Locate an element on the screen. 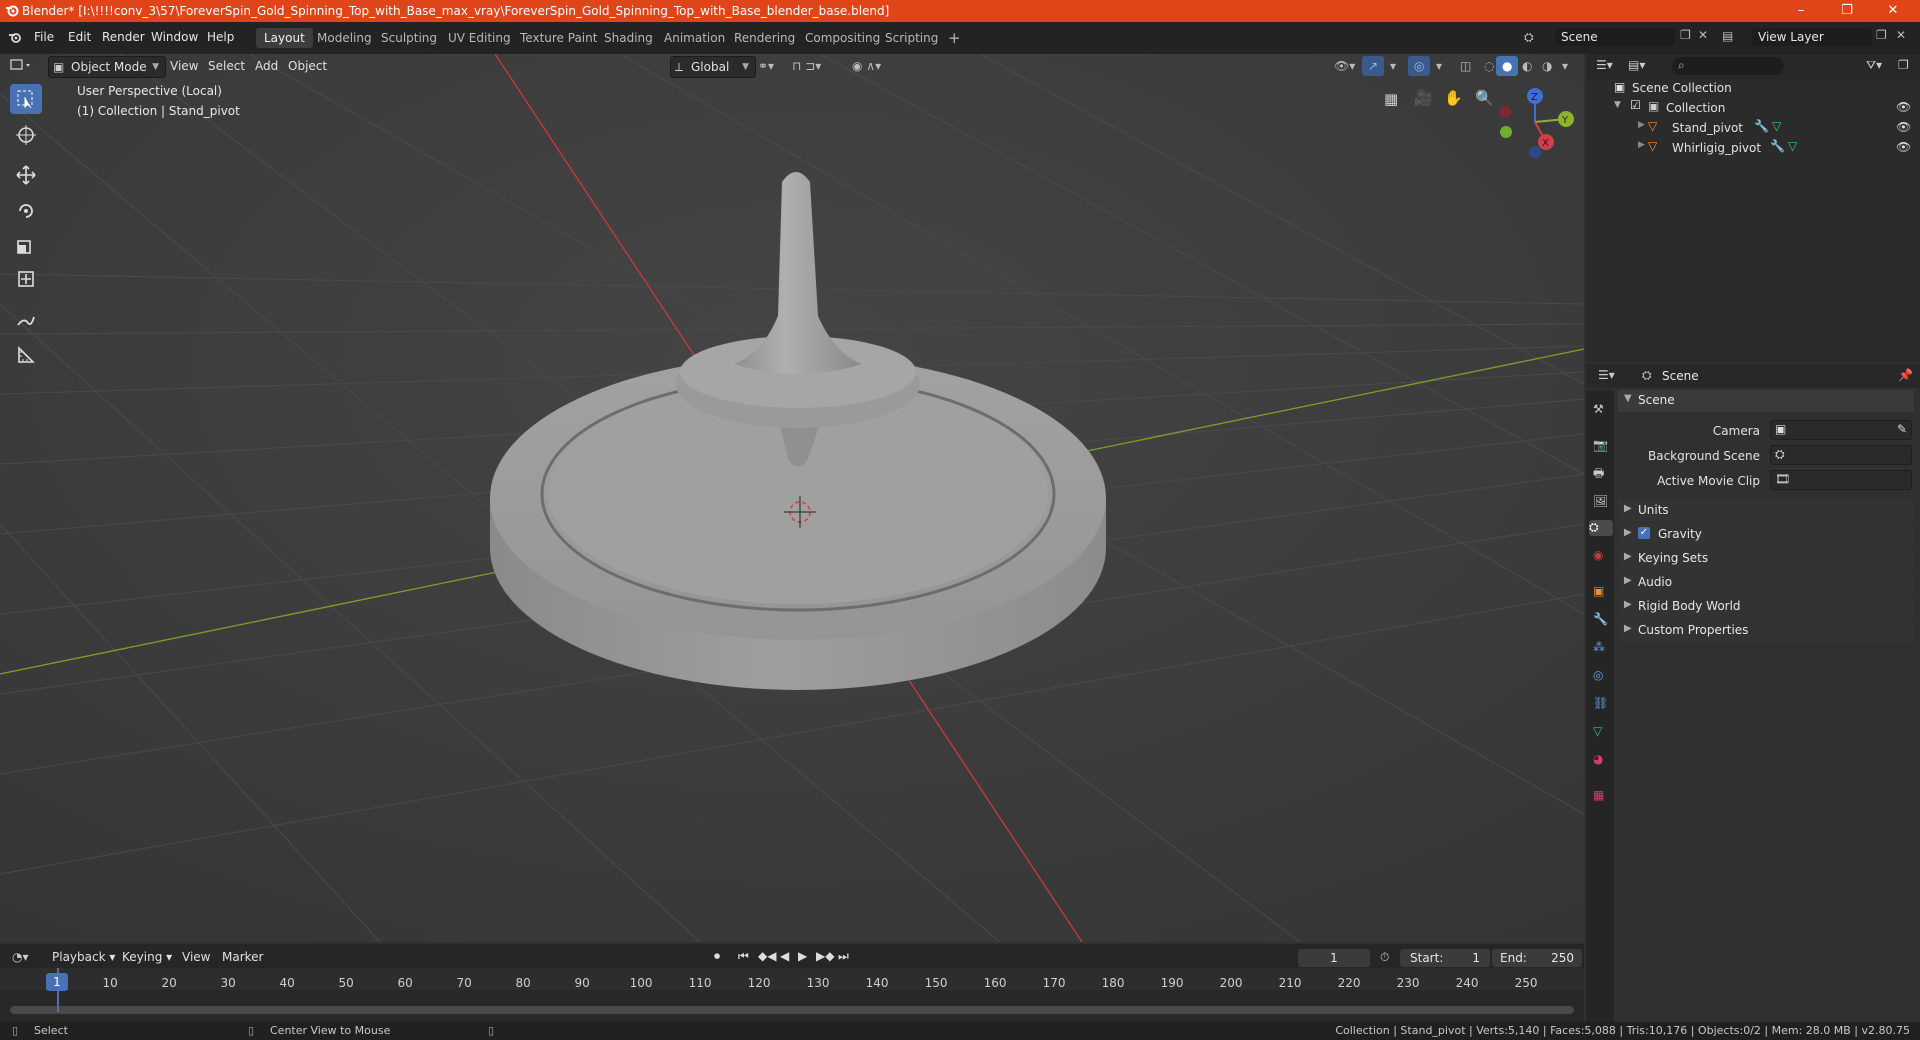 Image resolution: width=1920 pixels, height=1040 pixels. object-mode-dropdown: ▣ Object Mode ▼ is located at coordinates (107, 67).